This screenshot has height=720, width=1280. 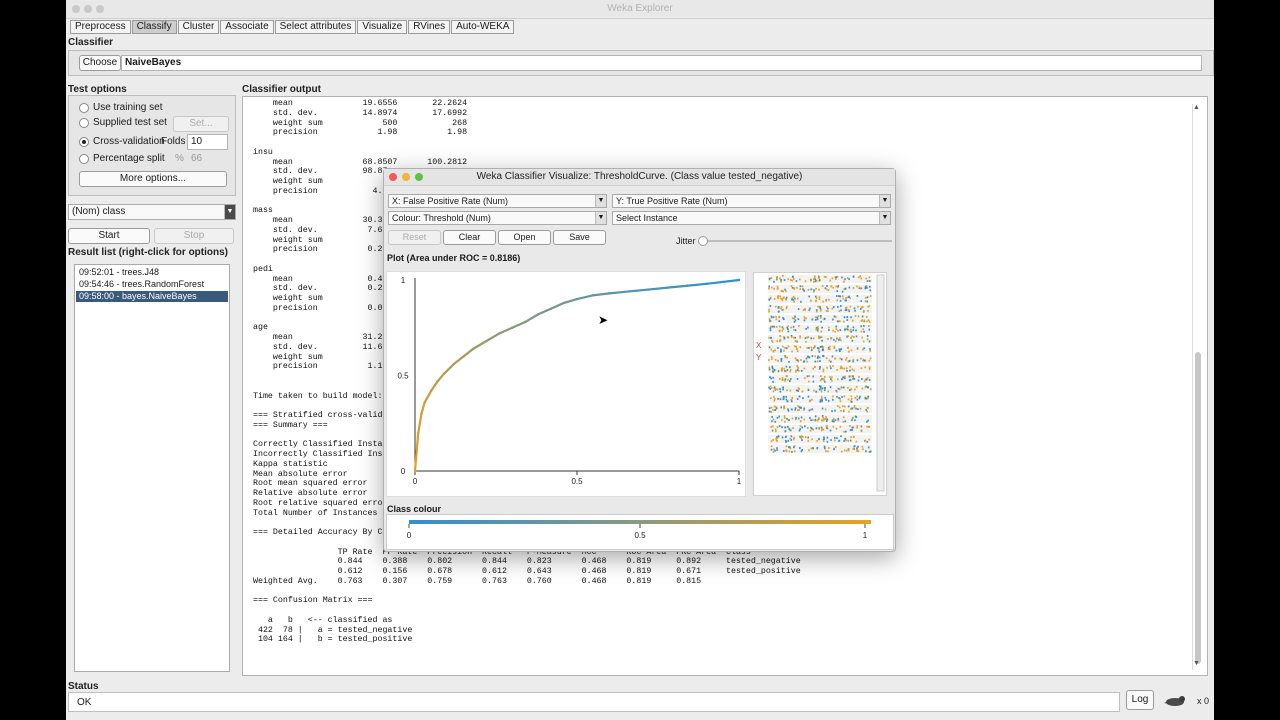 I want to click on x-axis-select: X: False Positive Rate (Num) ▼, so click(x=497, y=201).